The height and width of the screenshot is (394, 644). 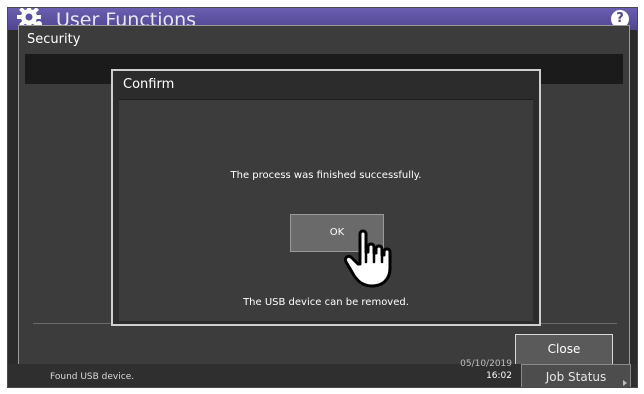 What do you see at coordinates (625, 383) in the screenshot?
I see `corner-arrow-icon` at bounding box center [625, 383].